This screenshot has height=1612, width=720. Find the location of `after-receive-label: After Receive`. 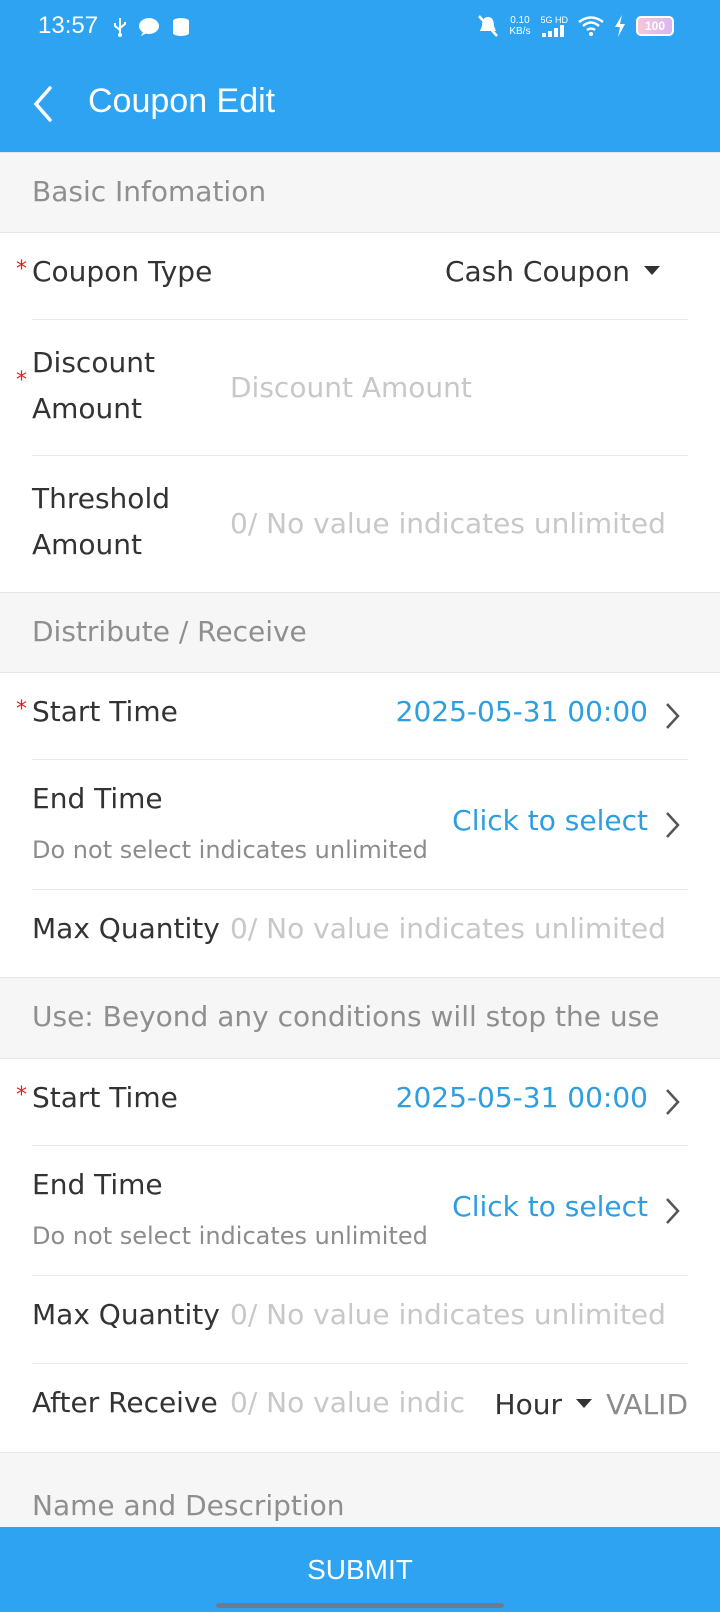

after-receive-label: After Receive is located at coordinates (125, 1402).